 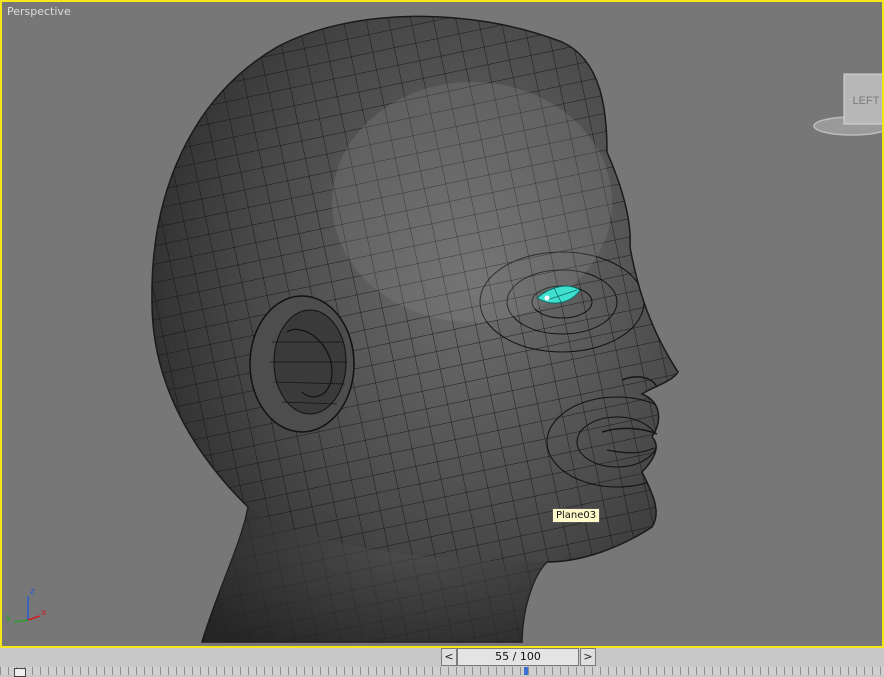 What do you see at coordinates (39, 11) in the screenshot?
I see `viewport-label: Perspective` at bounding box center [39, 11].